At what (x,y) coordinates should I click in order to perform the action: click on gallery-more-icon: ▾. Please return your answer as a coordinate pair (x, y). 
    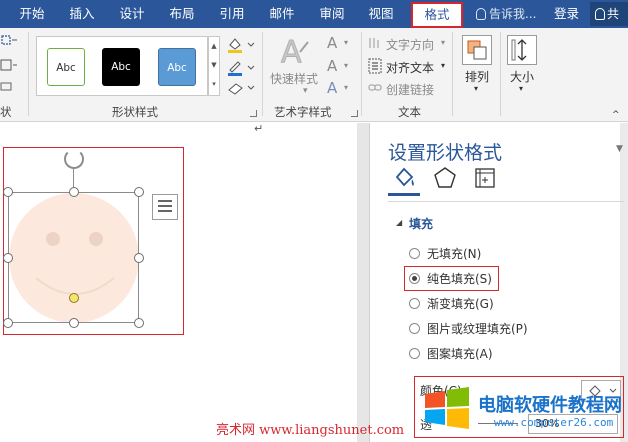
    Looking at the image, I should click on (214, 84).